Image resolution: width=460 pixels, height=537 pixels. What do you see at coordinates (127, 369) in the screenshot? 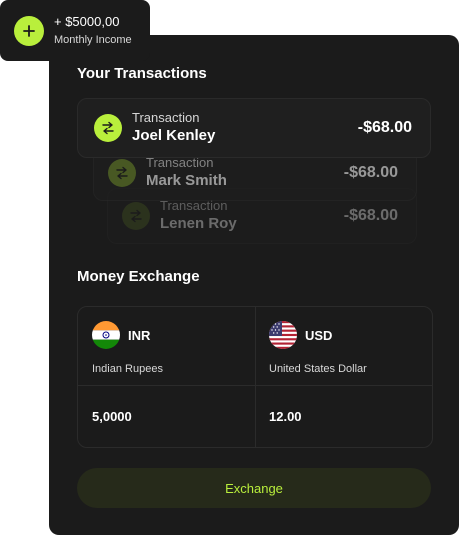
I see `from-currency-desc: Indian Rupees` at bounding box center [127, 369].